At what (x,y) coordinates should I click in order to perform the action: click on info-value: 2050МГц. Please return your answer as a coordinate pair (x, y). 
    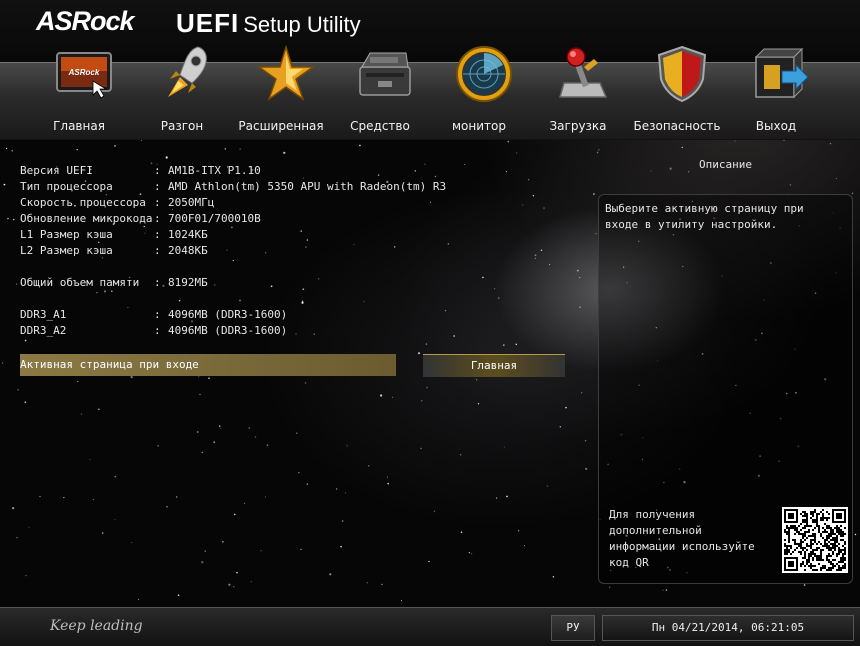
    Looking at the image, I should click on (191, 202).